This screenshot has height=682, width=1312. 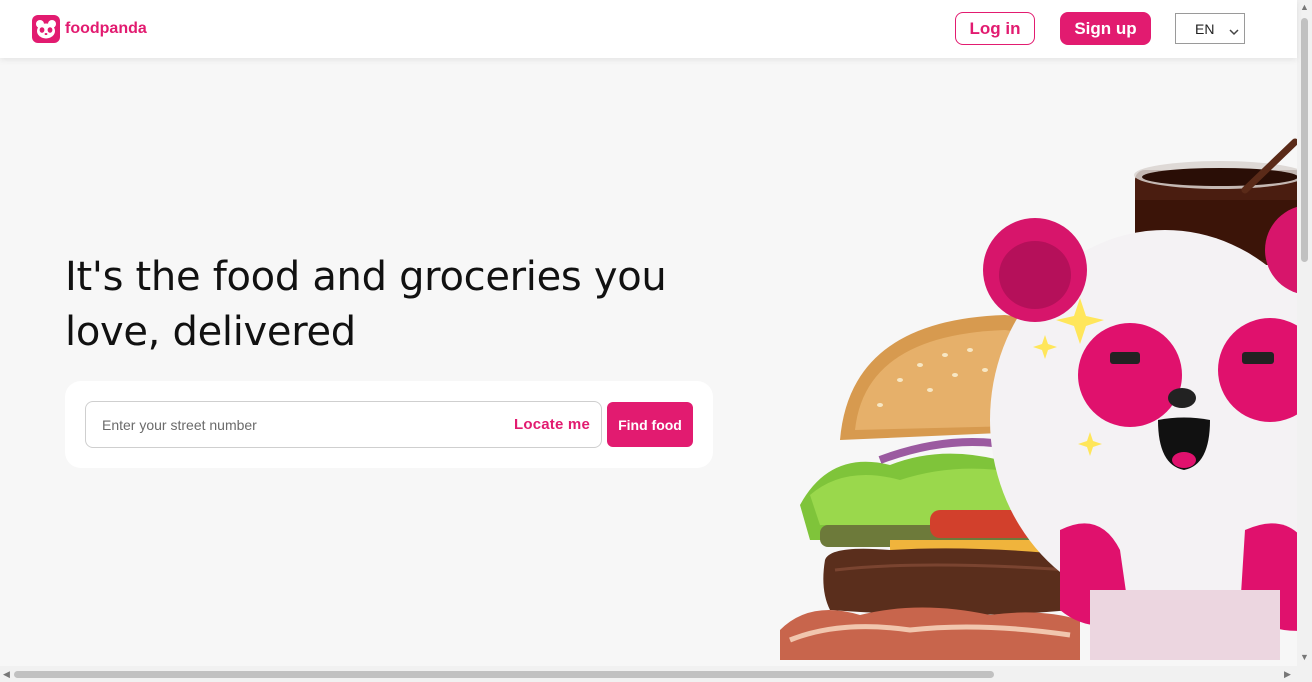 I want to click on address-field: Locate me, so click(x=343, y=424).